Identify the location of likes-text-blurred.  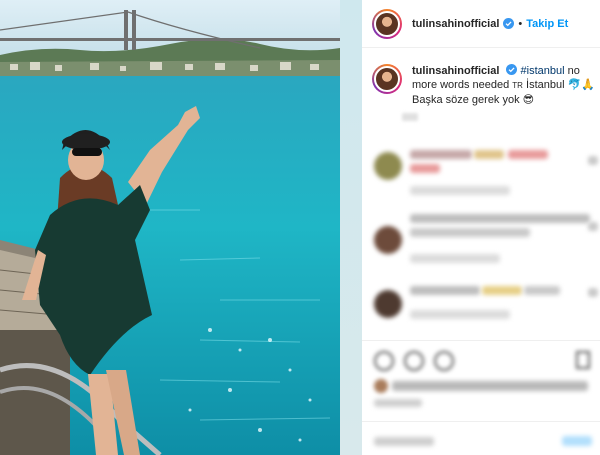
(490, 386).